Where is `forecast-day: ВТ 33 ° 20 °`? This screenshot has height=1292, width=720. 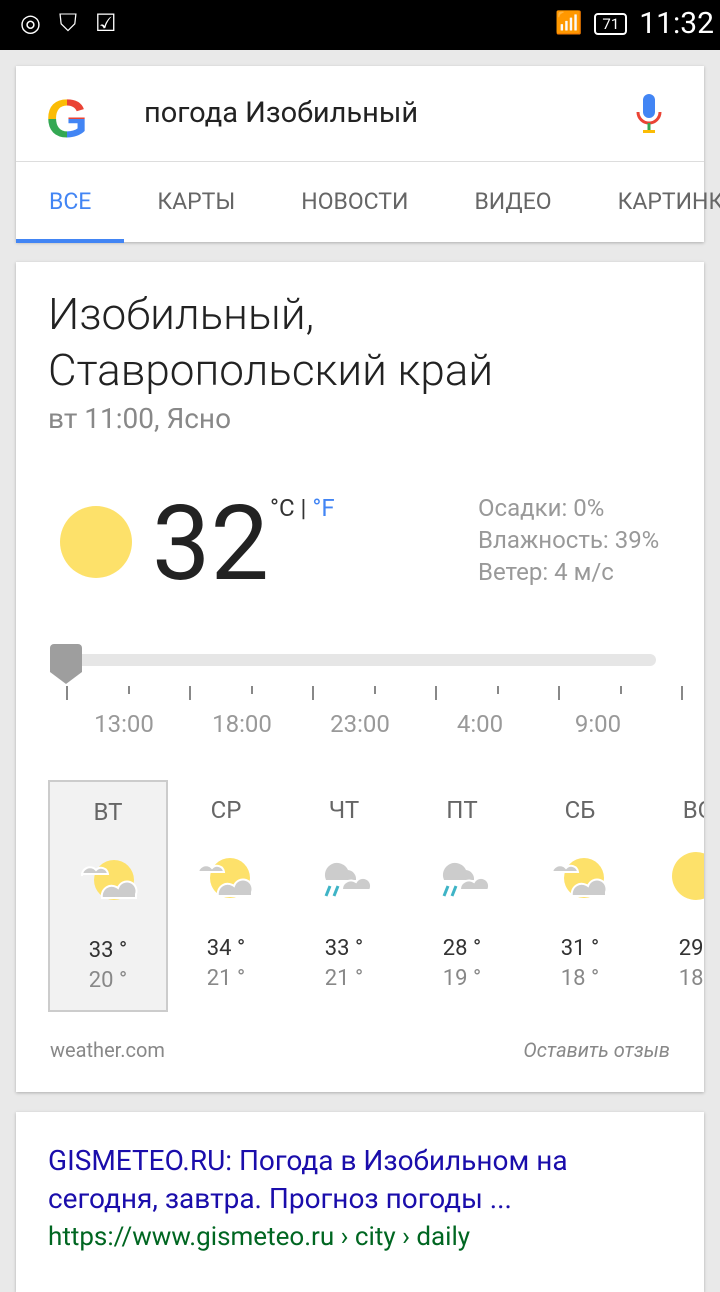 forecast-day: ВТ 33 ° 20 ° is located at coordinates (108, 896).